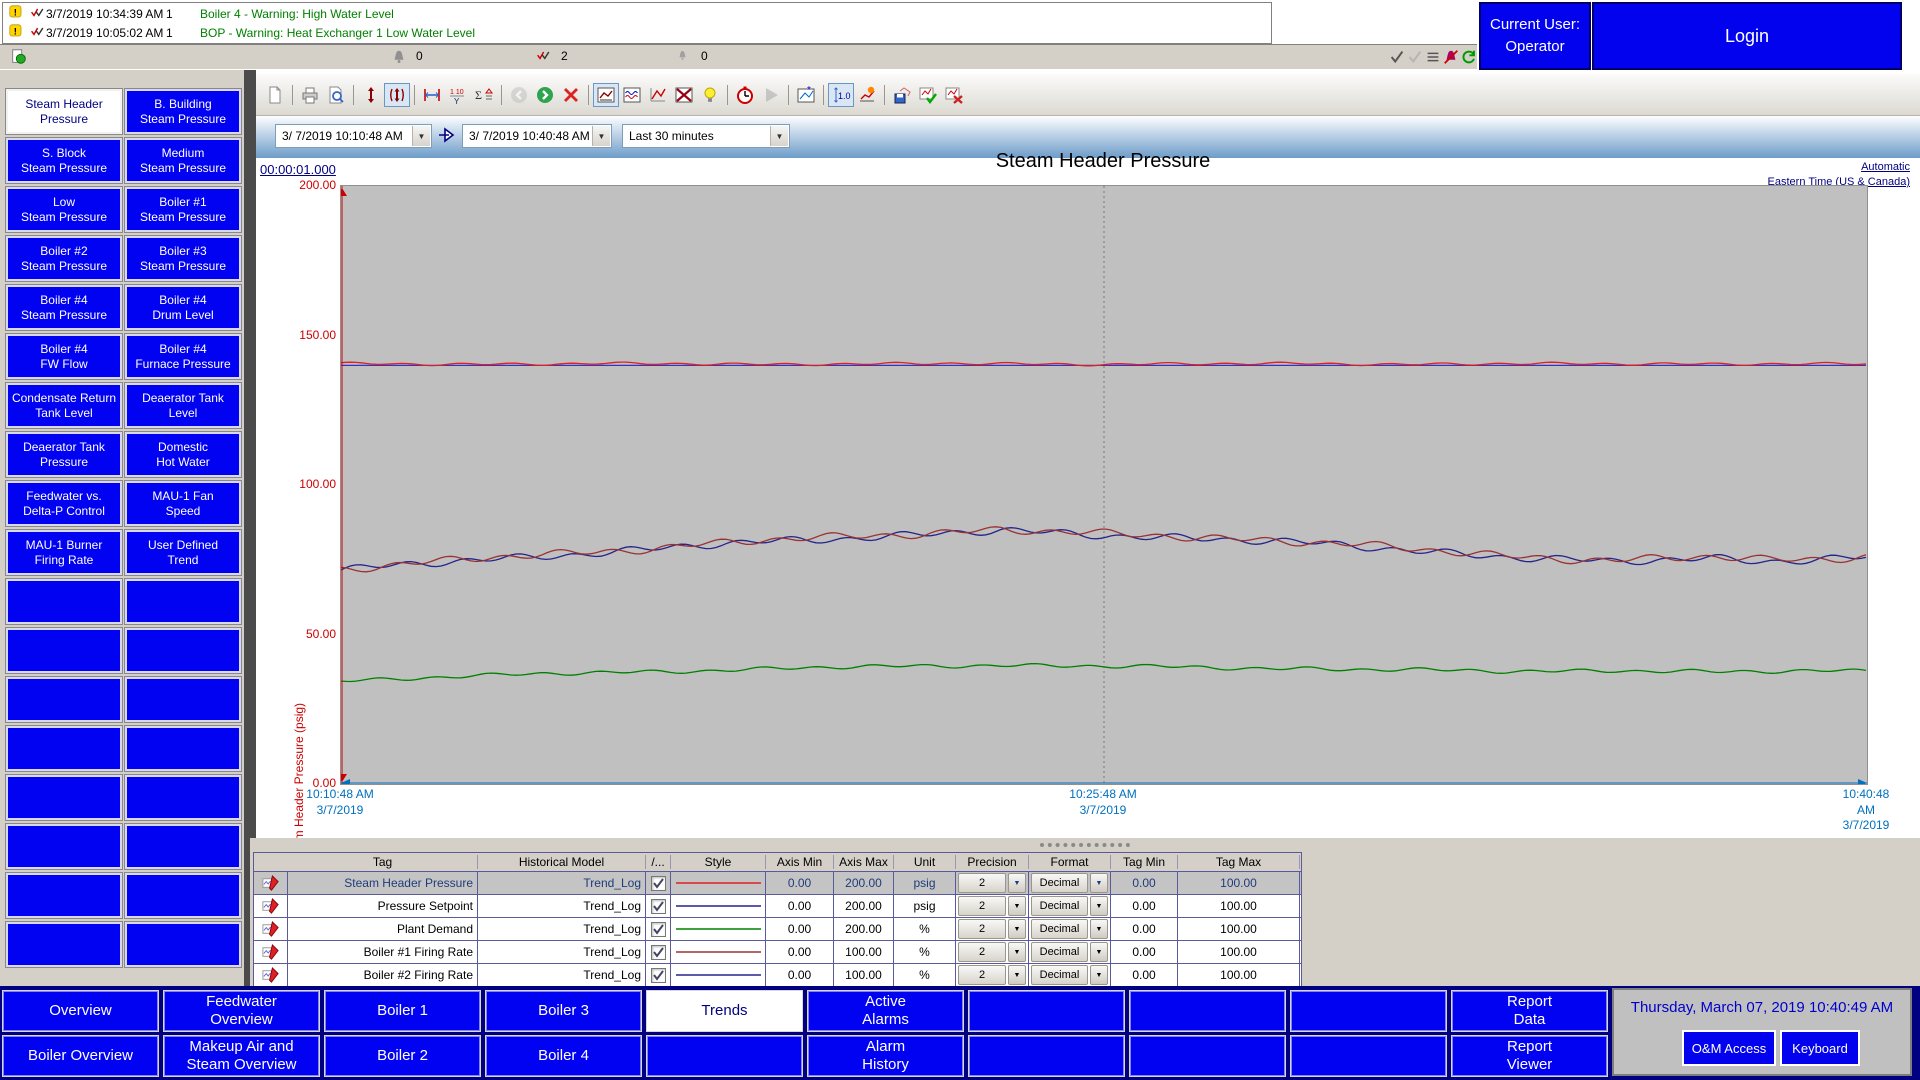 Image resolution: width=1920 pixels, height=1080 pixels. Describe the element at coordinates (64, 307) in the screenshot. I see `sidebar-item-boiler-4-steam-pressure: Boiler #4 Steam Pressure` at that location.